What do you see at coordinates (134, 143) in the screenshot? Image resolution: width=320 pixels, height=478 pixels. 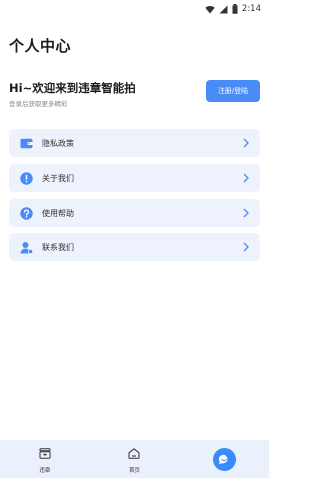 I see `menu-item-privacy-policy: 隐私政策` at bounding box center [134, 143].